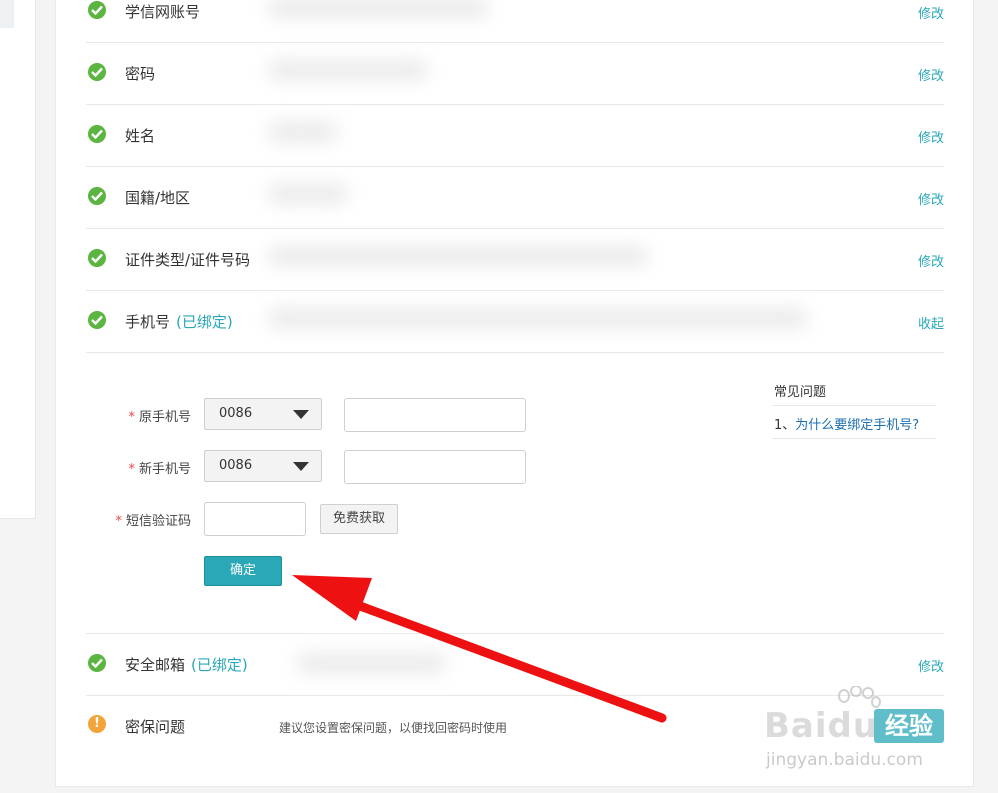  What do you see at coordinates (515, 21) in the screenshot?
I see `row-account: 学信网账号 修改` at bounding box center [515, 21].